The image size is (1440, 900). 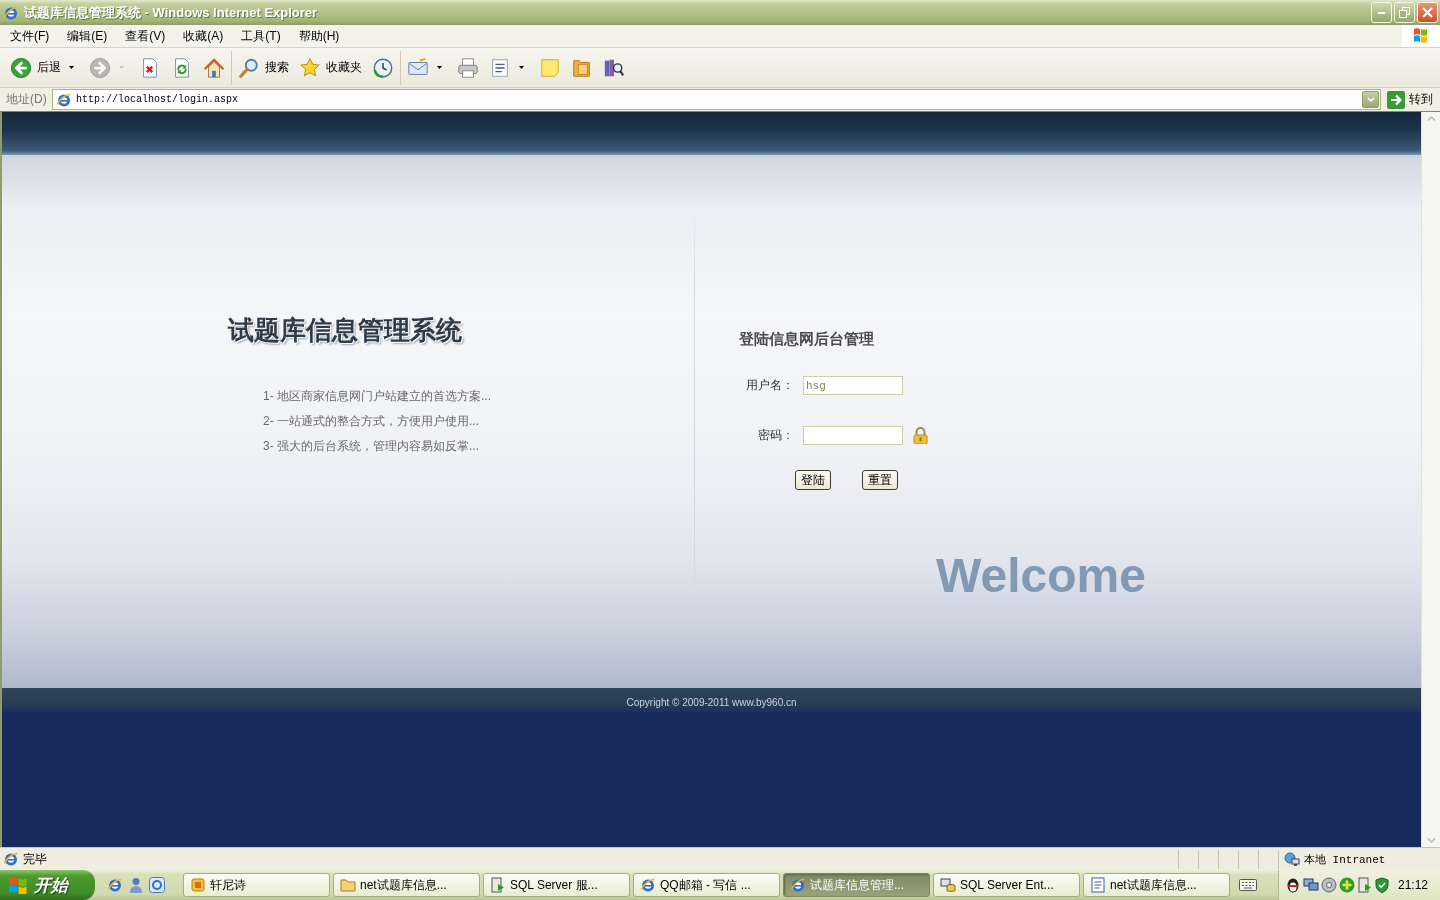 I want to click on menu-item: 工具(T), so click(x=261, y=36).